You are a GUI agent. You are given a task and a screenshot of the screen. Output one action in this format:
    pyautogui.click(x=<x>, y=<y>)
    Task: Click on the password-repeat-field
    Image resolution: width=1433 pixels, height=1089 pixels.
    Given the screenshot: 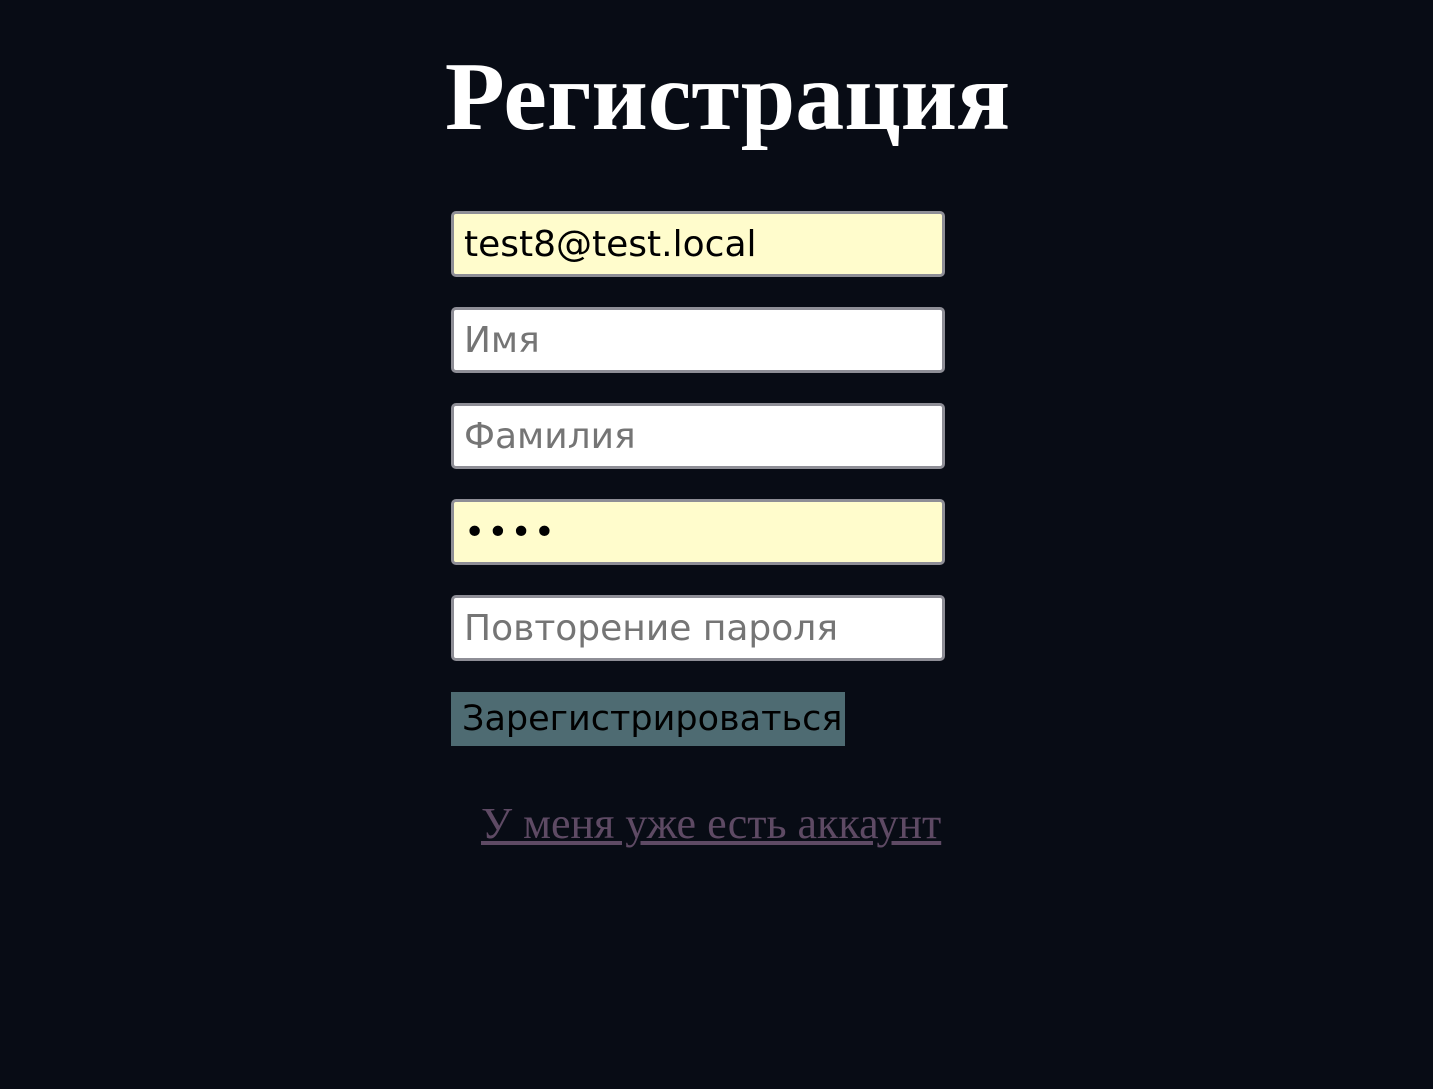 What is the action you would take?
    pyautogui.click(x=698, y=628)
    